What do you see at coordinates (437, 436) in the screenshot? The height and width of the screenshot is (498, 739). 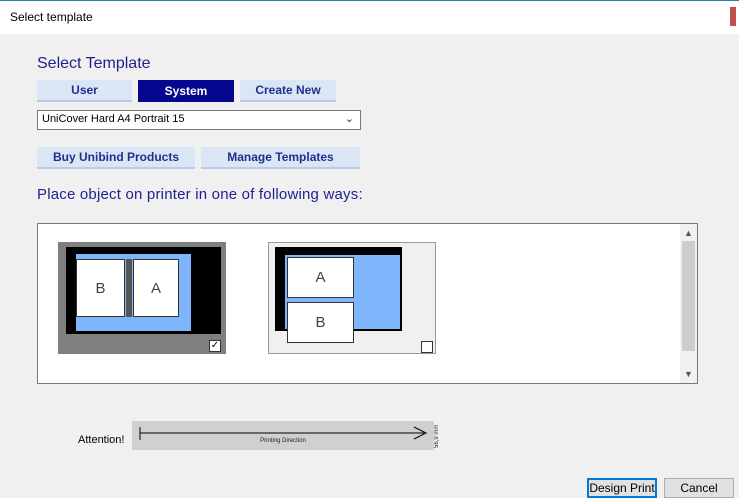 I see `size-label: 56,9 mm` at bounding box center [437, 436].